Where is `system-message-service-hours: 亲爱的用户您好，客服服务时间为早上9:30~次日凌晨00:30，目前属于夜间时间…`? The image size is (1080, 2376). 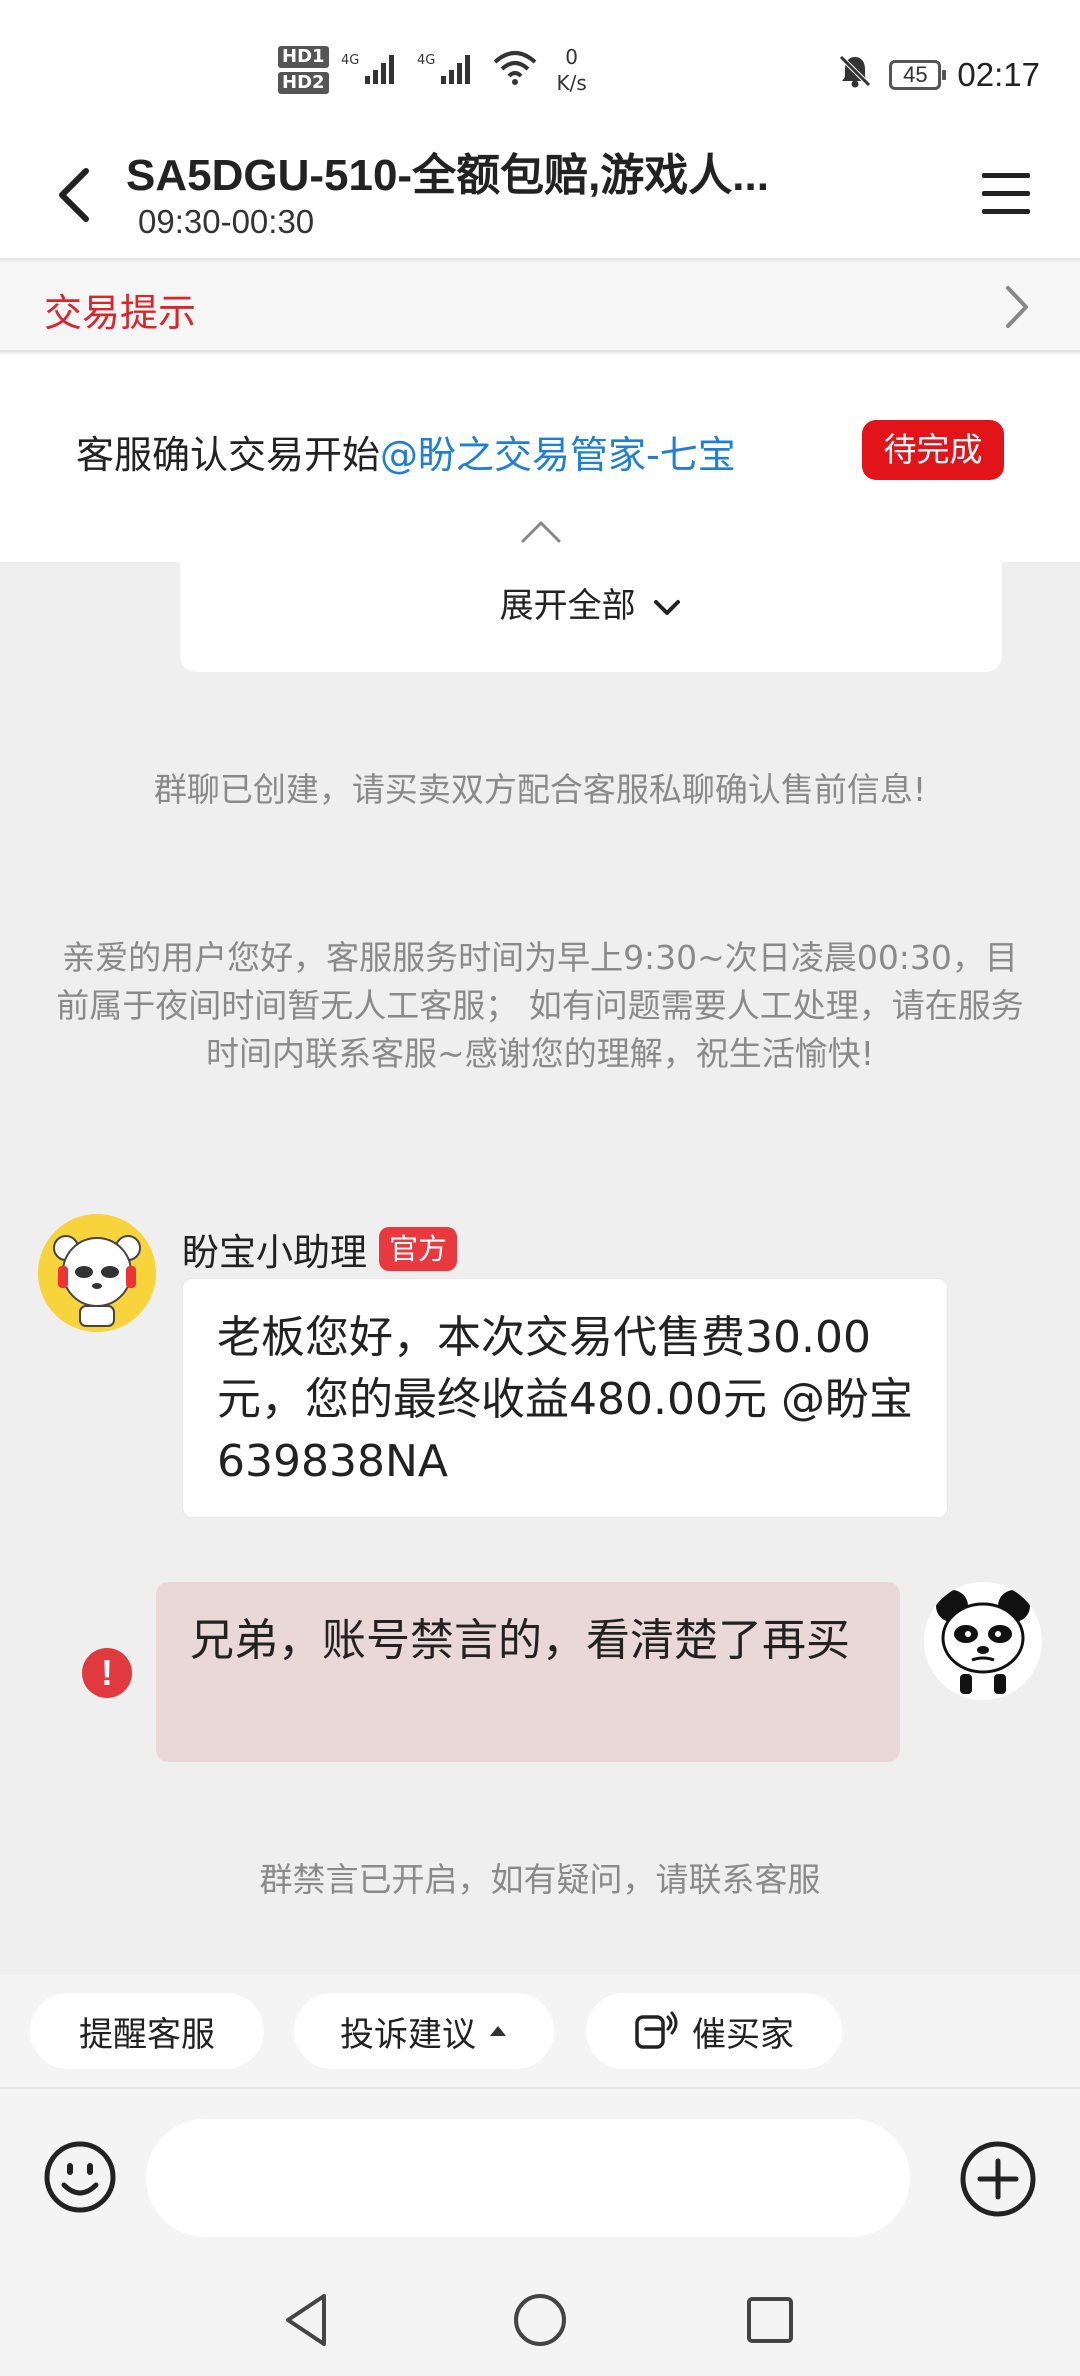 system-message-service-hours: 亲爱的用户您好，客服服务时间为早上9:30~次日凌晨00:30，目前属于夜间时间… is located at coordinates (540, 1005).